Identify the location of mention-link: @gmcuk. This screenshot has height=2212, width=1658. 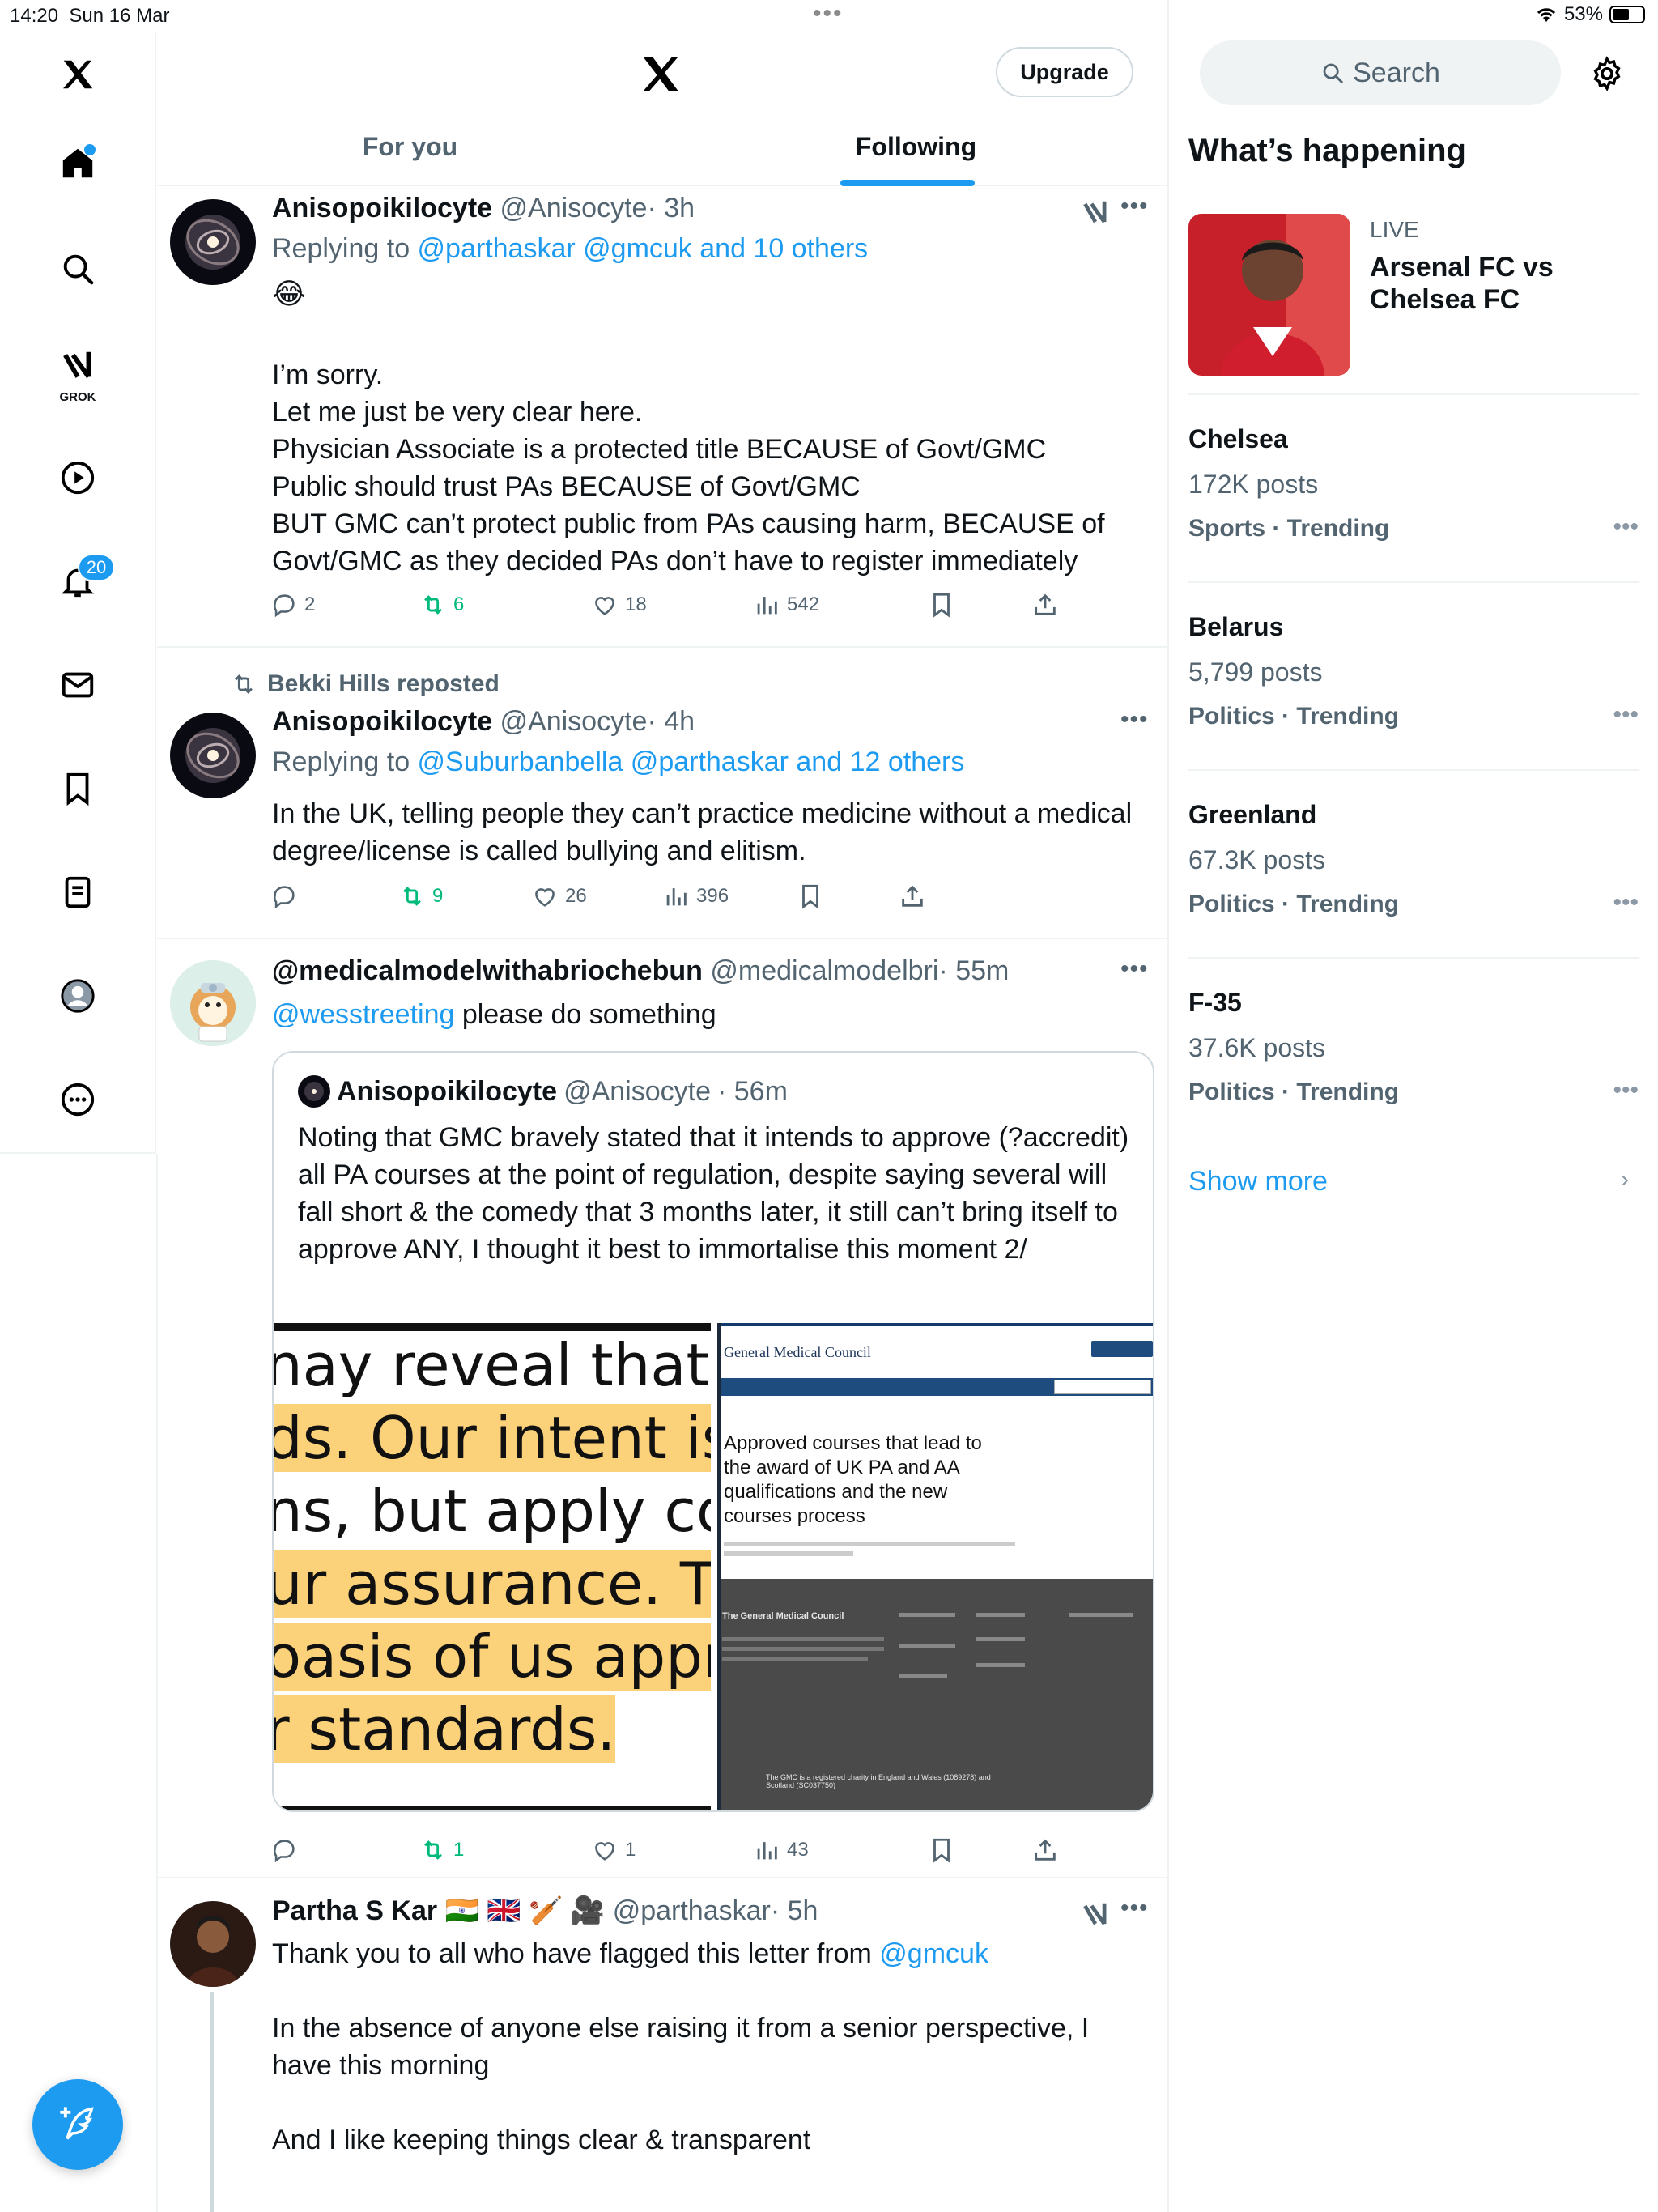
(933, 1954).